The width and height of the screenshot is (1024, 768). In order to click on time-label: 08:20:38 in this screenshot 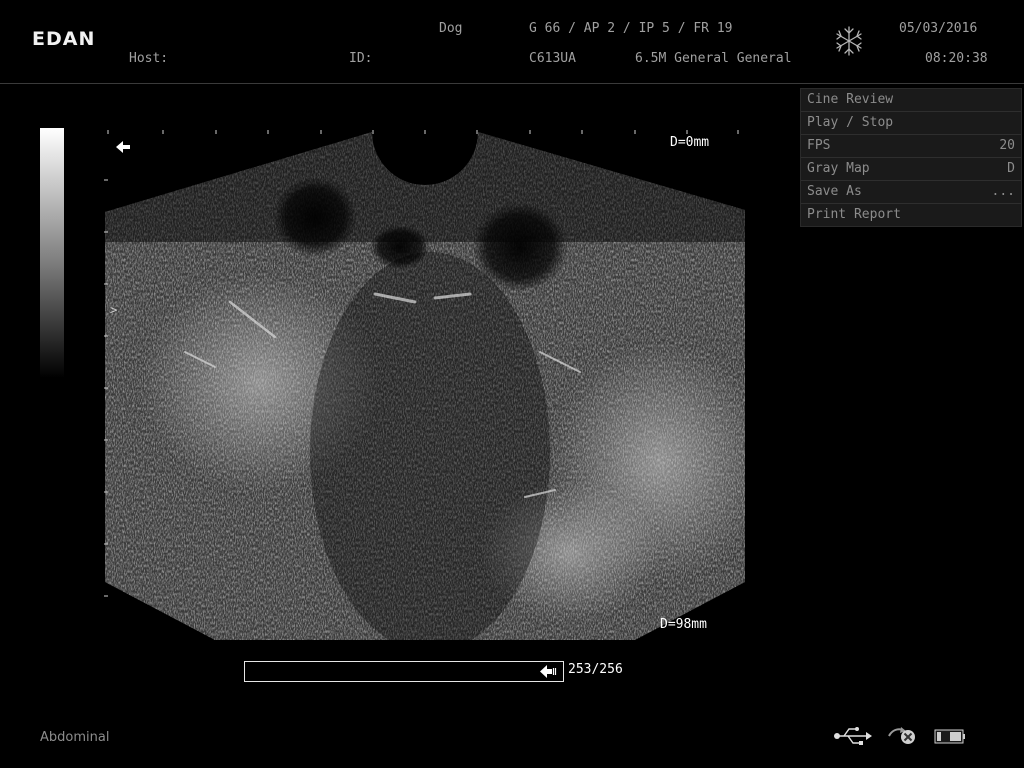, I will do `click(956, 58)`.